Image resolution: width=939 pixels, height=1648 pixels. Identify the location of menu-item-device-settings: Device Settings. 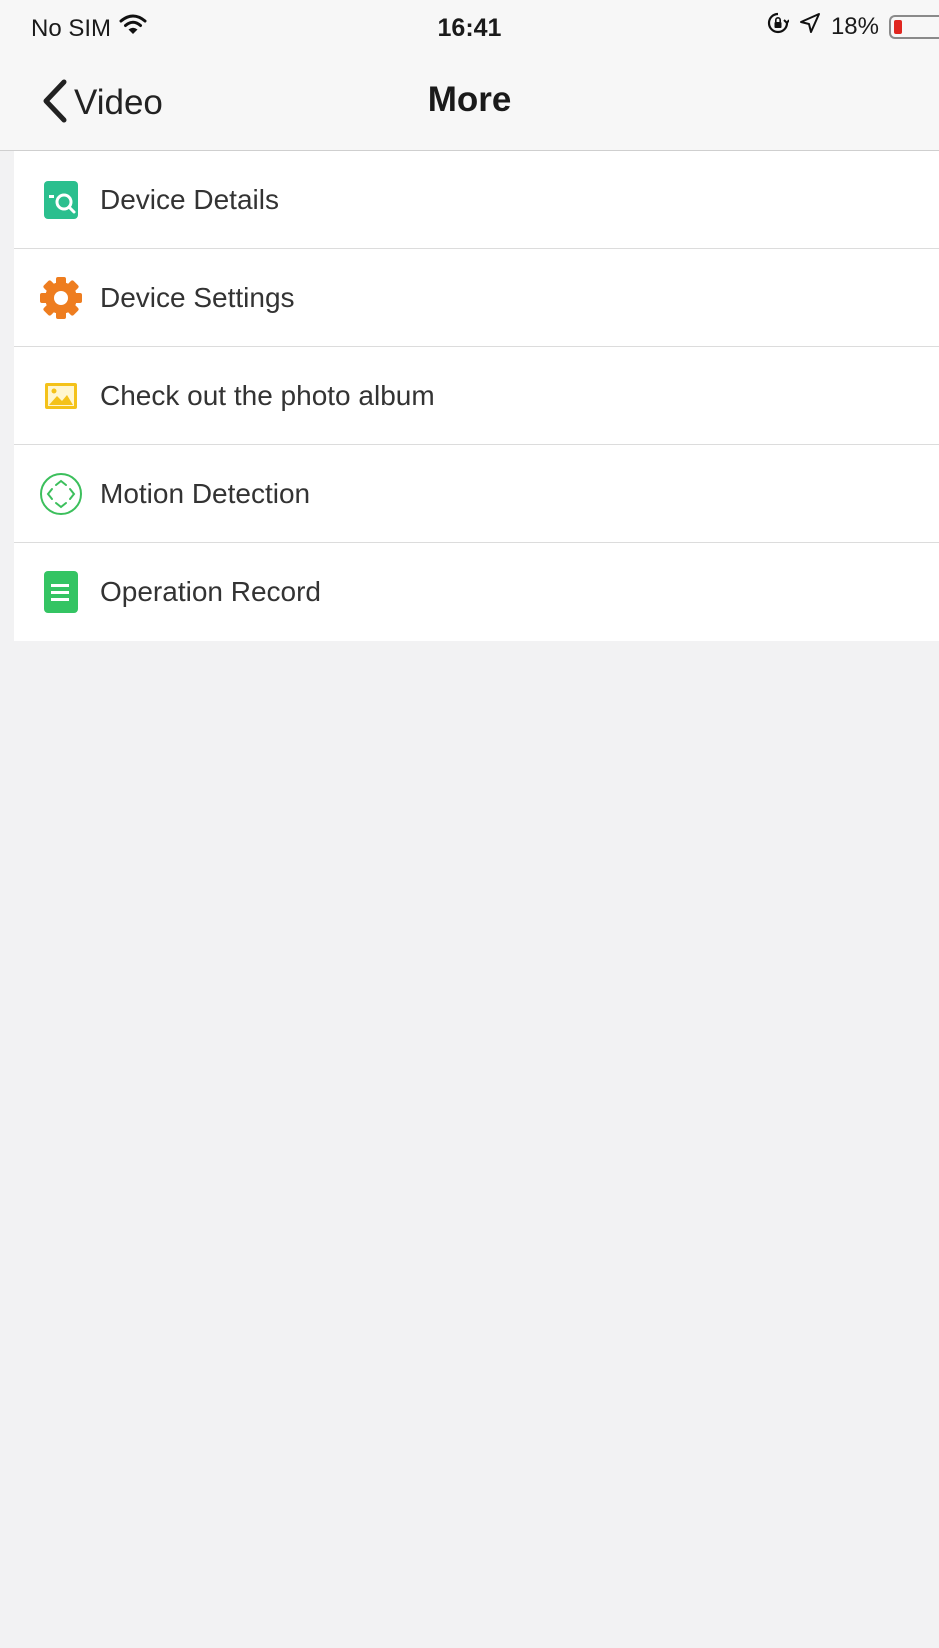
(476, 298).